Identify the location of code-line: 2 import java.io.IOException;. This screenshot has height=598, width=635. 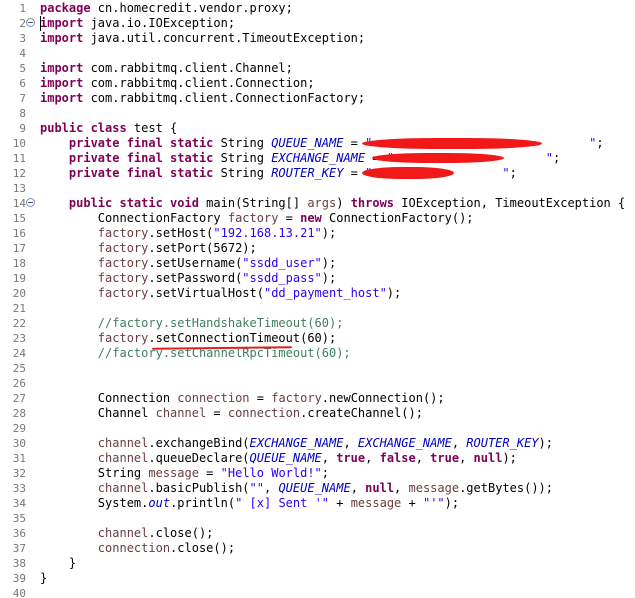
(317, 23).